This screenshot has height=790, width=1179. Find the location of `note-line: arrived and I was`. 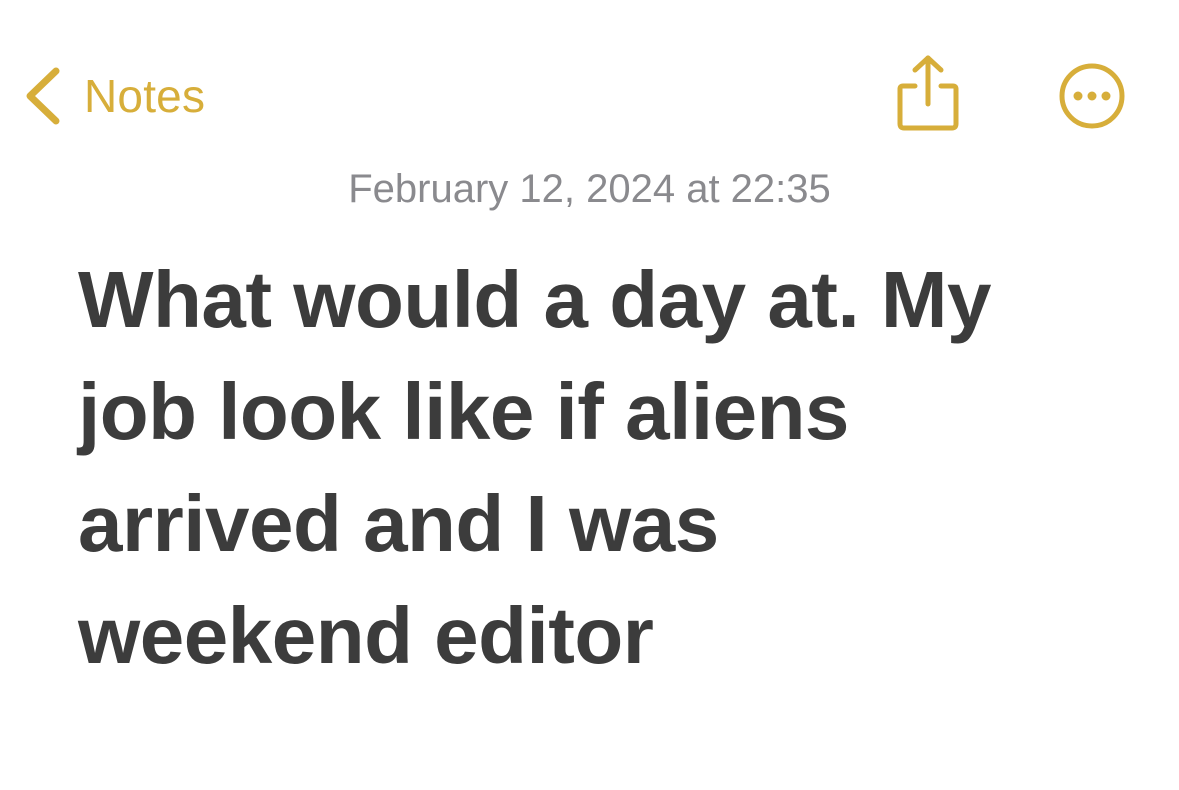

note-line: arrived and I was is located at coordinates (398, 523).